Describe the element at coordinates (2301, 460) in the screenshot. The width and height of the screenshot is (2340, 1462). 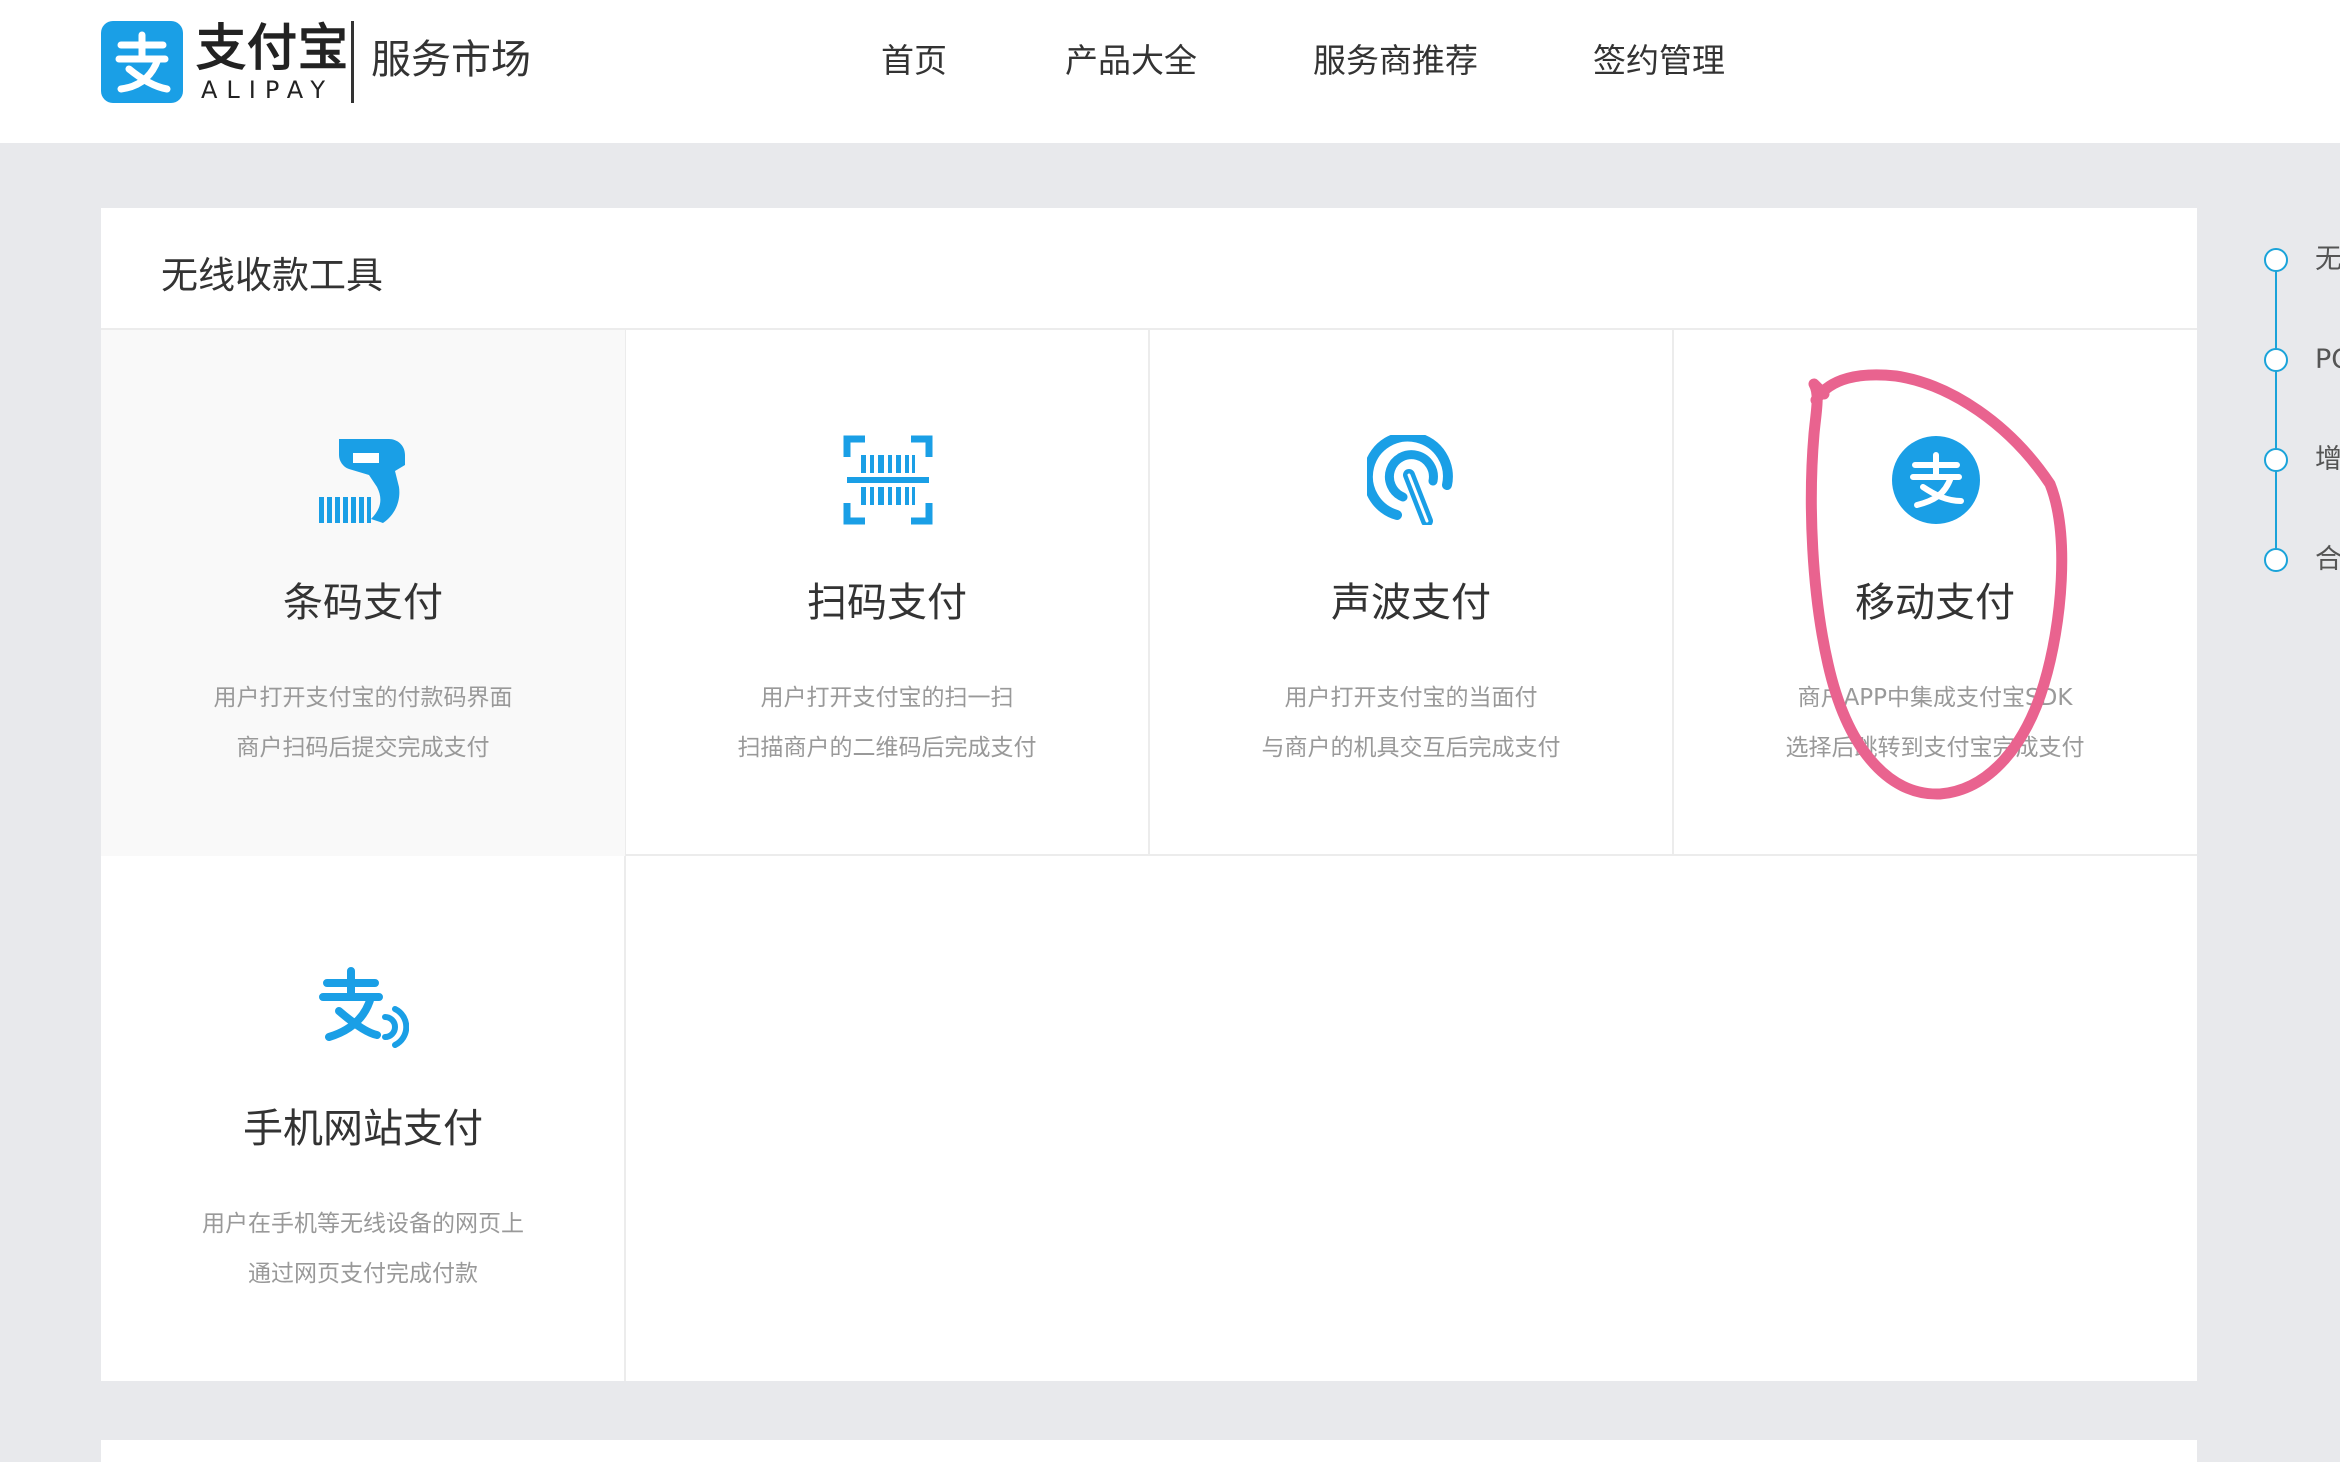
I see `step-item: 增` at that location.